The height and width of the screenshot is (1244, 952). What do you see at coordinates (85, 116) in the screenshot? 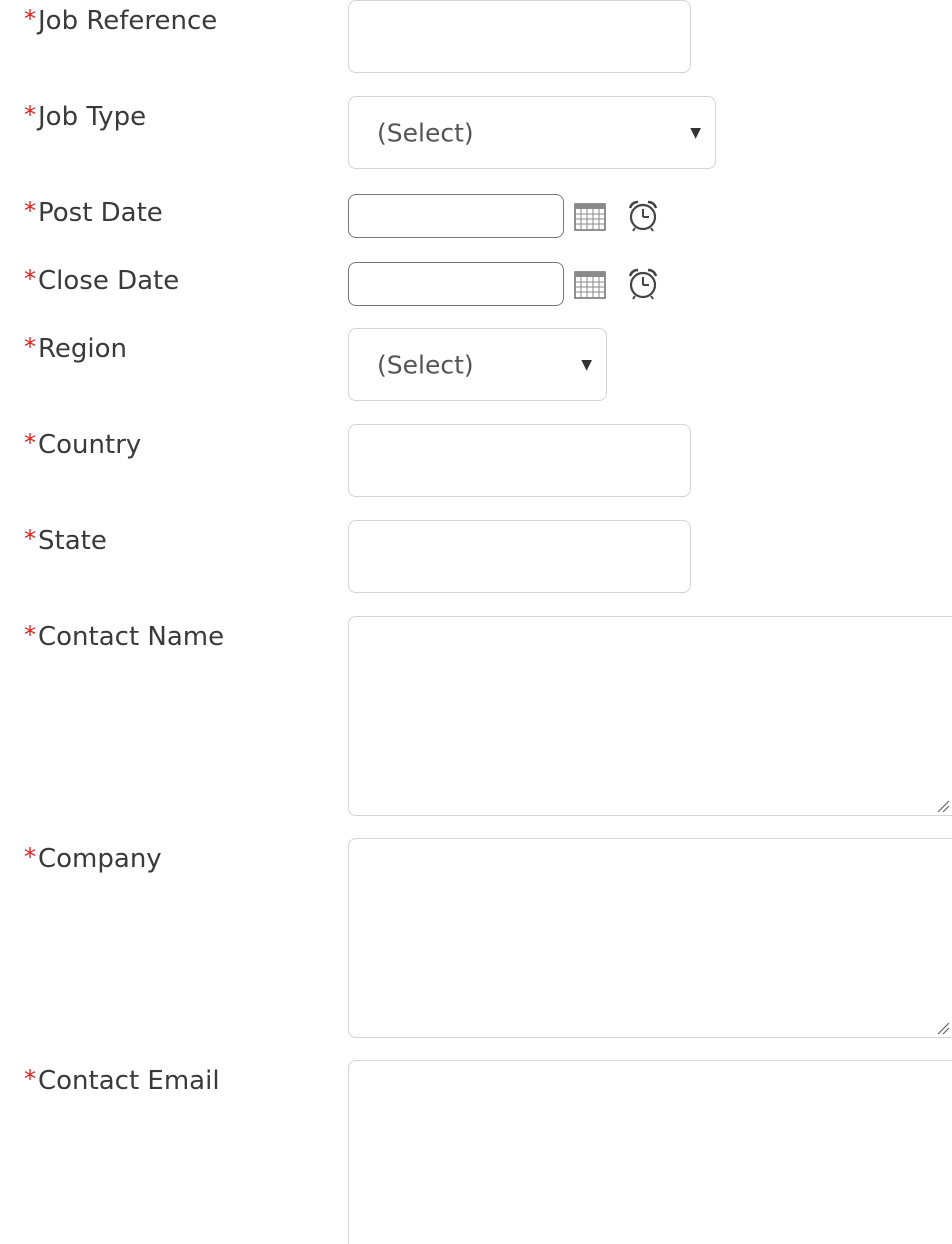
I see `job-type-label: *Job Type` at bounding box center [85, 116].